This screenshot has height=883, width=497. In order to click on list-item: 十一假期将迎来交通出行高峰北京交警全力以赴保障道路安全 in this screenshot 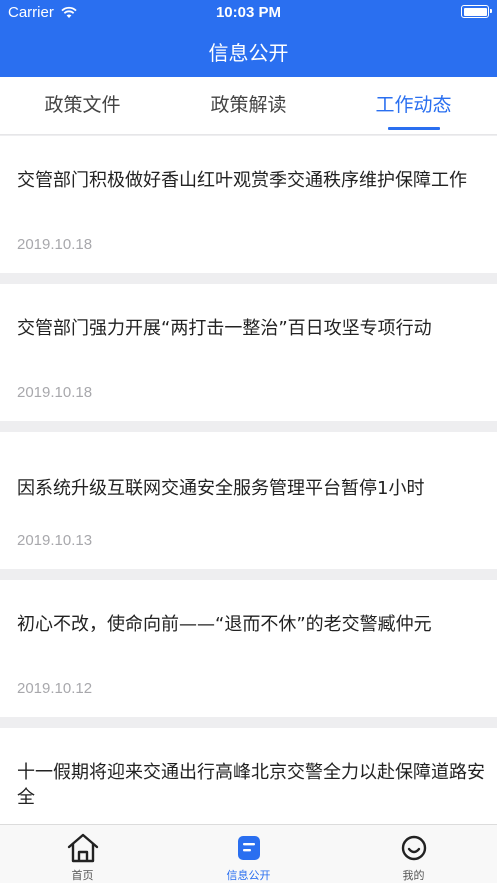, I will do `click(248, 776)`.